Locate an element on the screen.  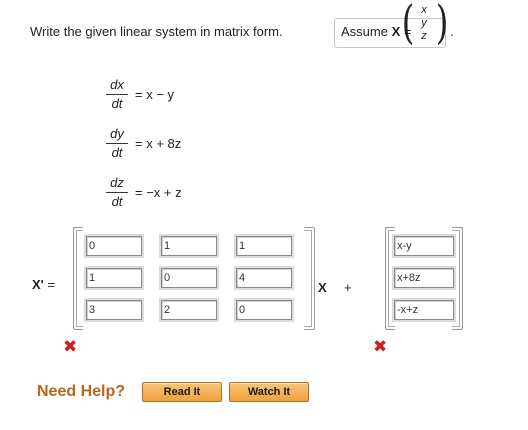
eq2-numerator: dy is located at coordinates (117, 133).